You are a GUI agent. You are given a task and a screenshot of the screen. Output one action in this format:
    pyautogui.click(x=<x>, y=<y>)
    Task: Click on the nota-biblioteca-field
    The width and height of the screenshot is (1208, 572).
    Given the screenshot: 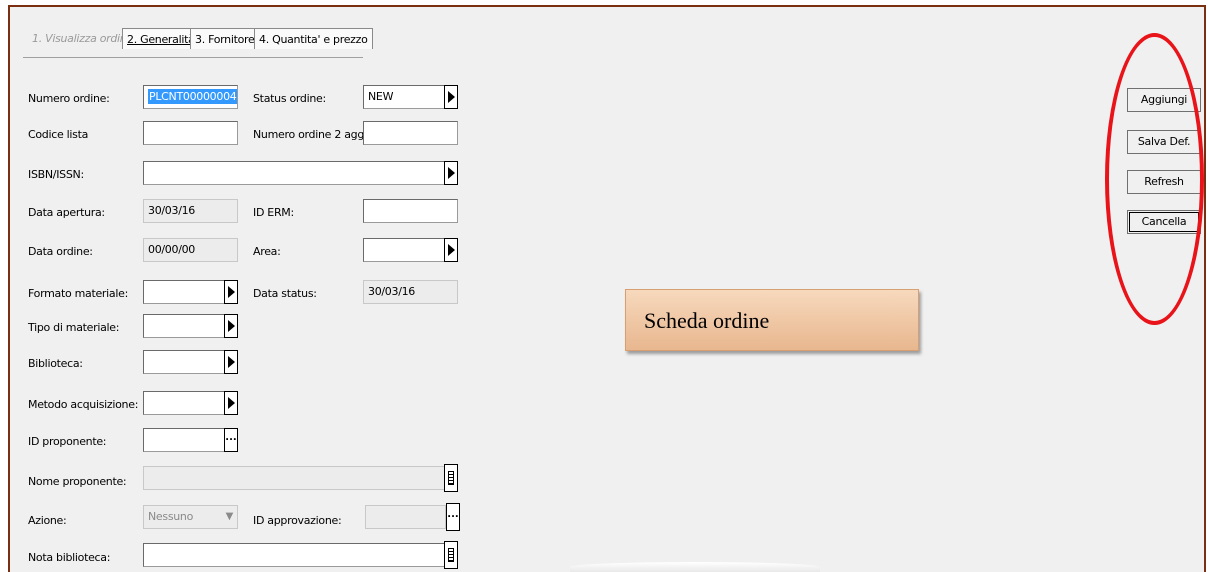 What is the action you would take?
    pyautogui.click(x=294, y=555)
    